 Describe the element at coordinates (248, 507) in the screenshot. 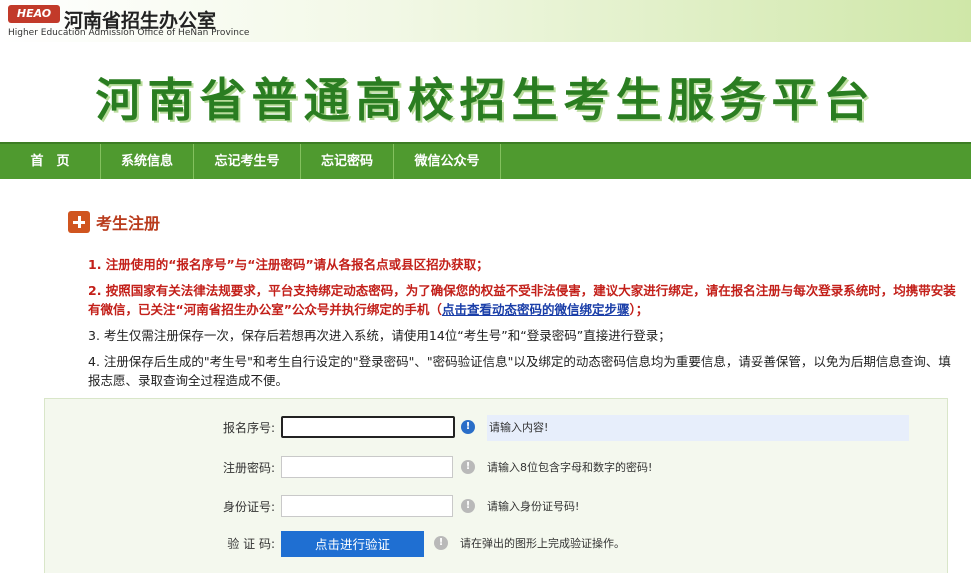

I see `id-card-label: 身份证号:` at that location.